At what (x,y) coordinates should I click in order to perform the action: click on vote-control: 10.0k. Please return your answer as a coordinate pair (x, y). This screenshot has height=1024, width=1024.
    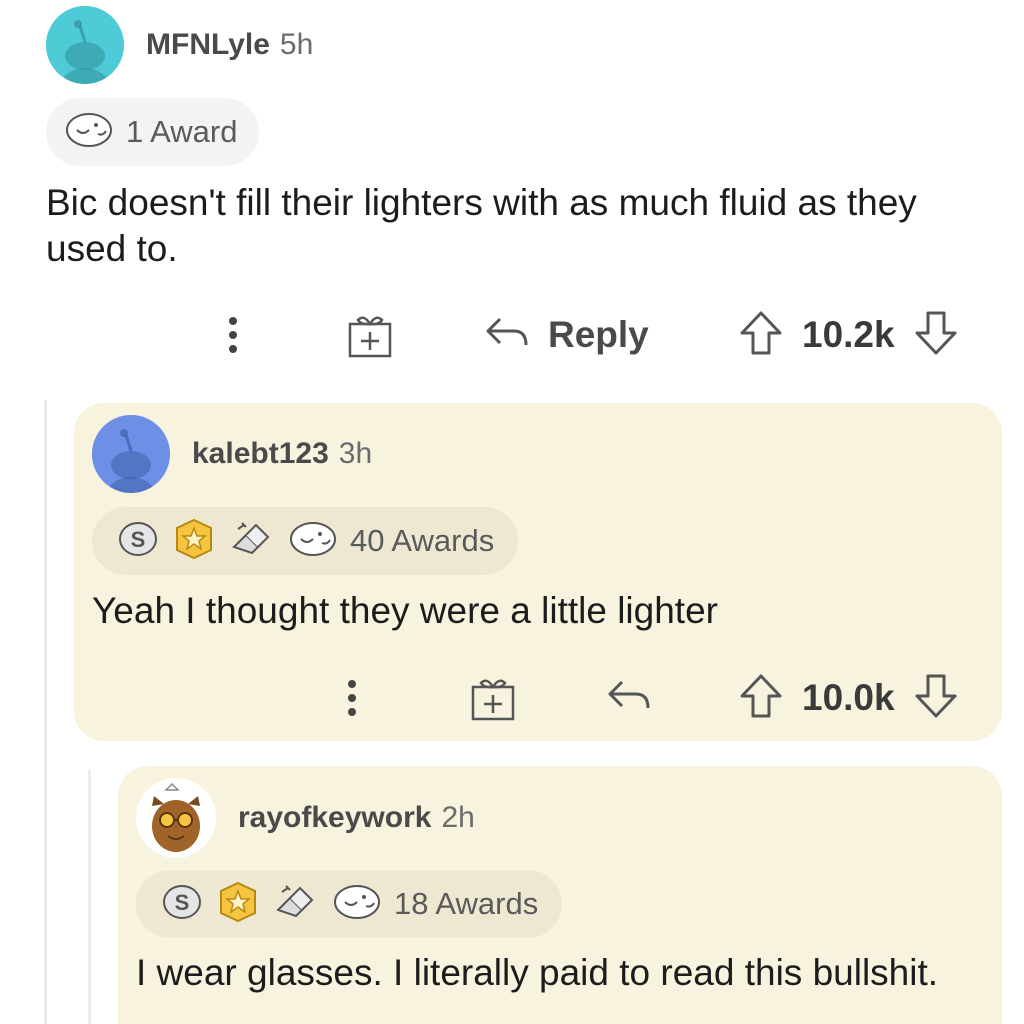
    Looking at the image, I should click on (848, 698).